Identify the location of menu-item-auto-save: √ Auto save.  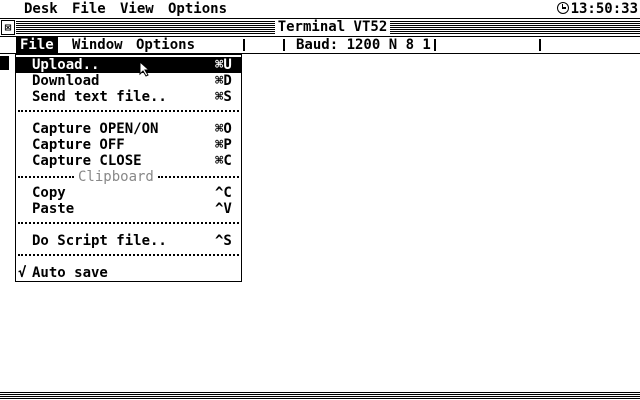
(128, 273).